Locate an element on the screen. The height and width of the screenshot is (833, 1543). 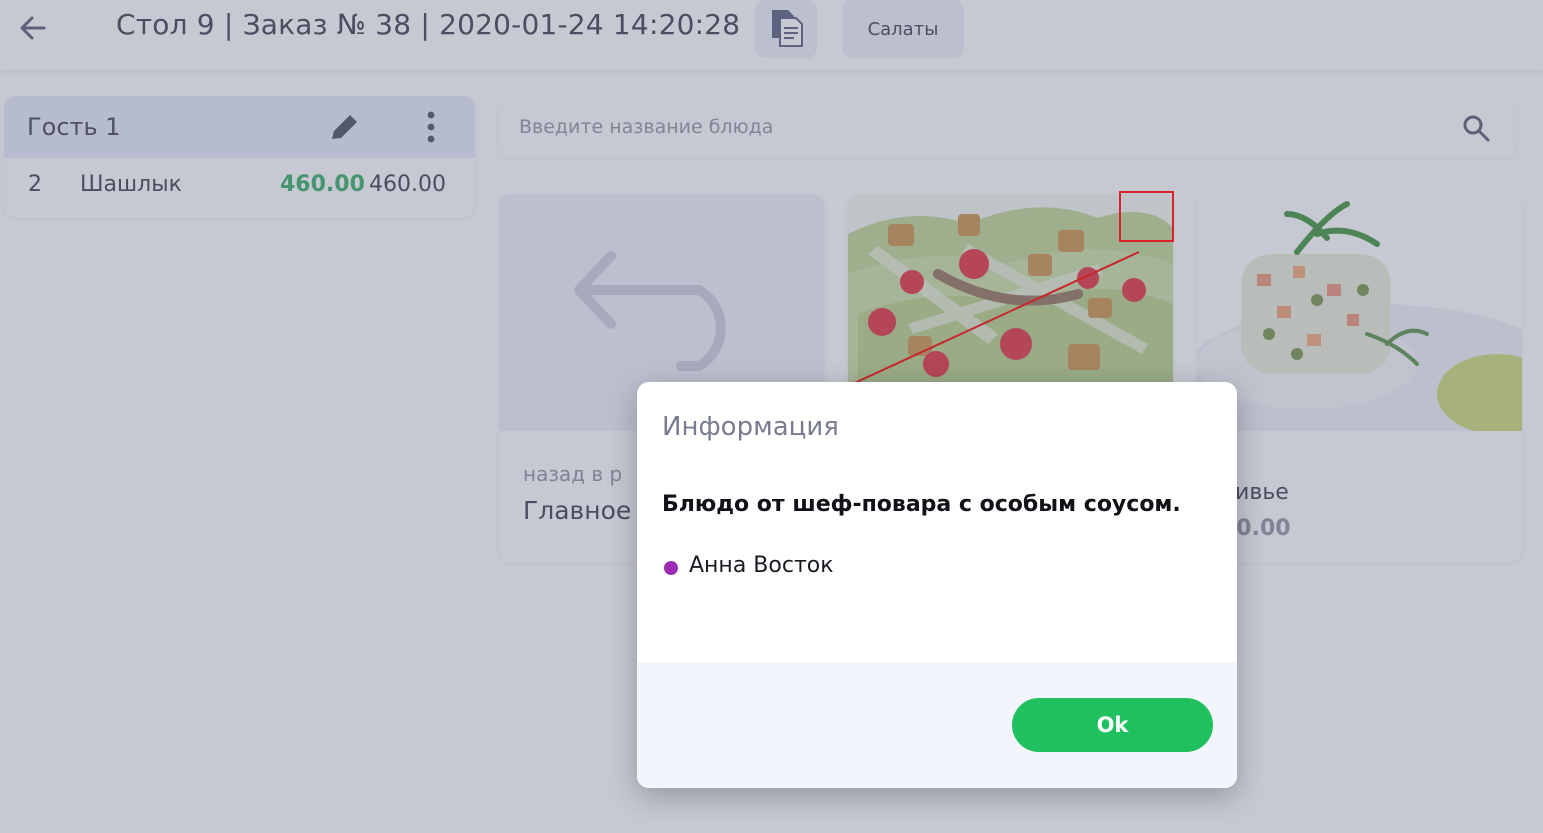
ok-button: Ok is located at coordinates (1112, 725).